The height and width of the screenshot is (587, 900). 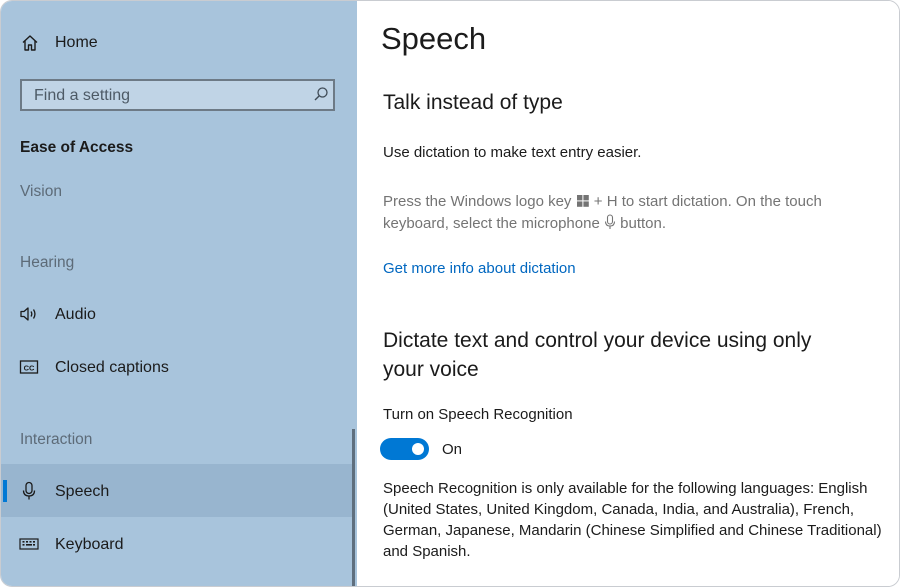 I want to click on svg-text: CC, so click(x=29, y=367).